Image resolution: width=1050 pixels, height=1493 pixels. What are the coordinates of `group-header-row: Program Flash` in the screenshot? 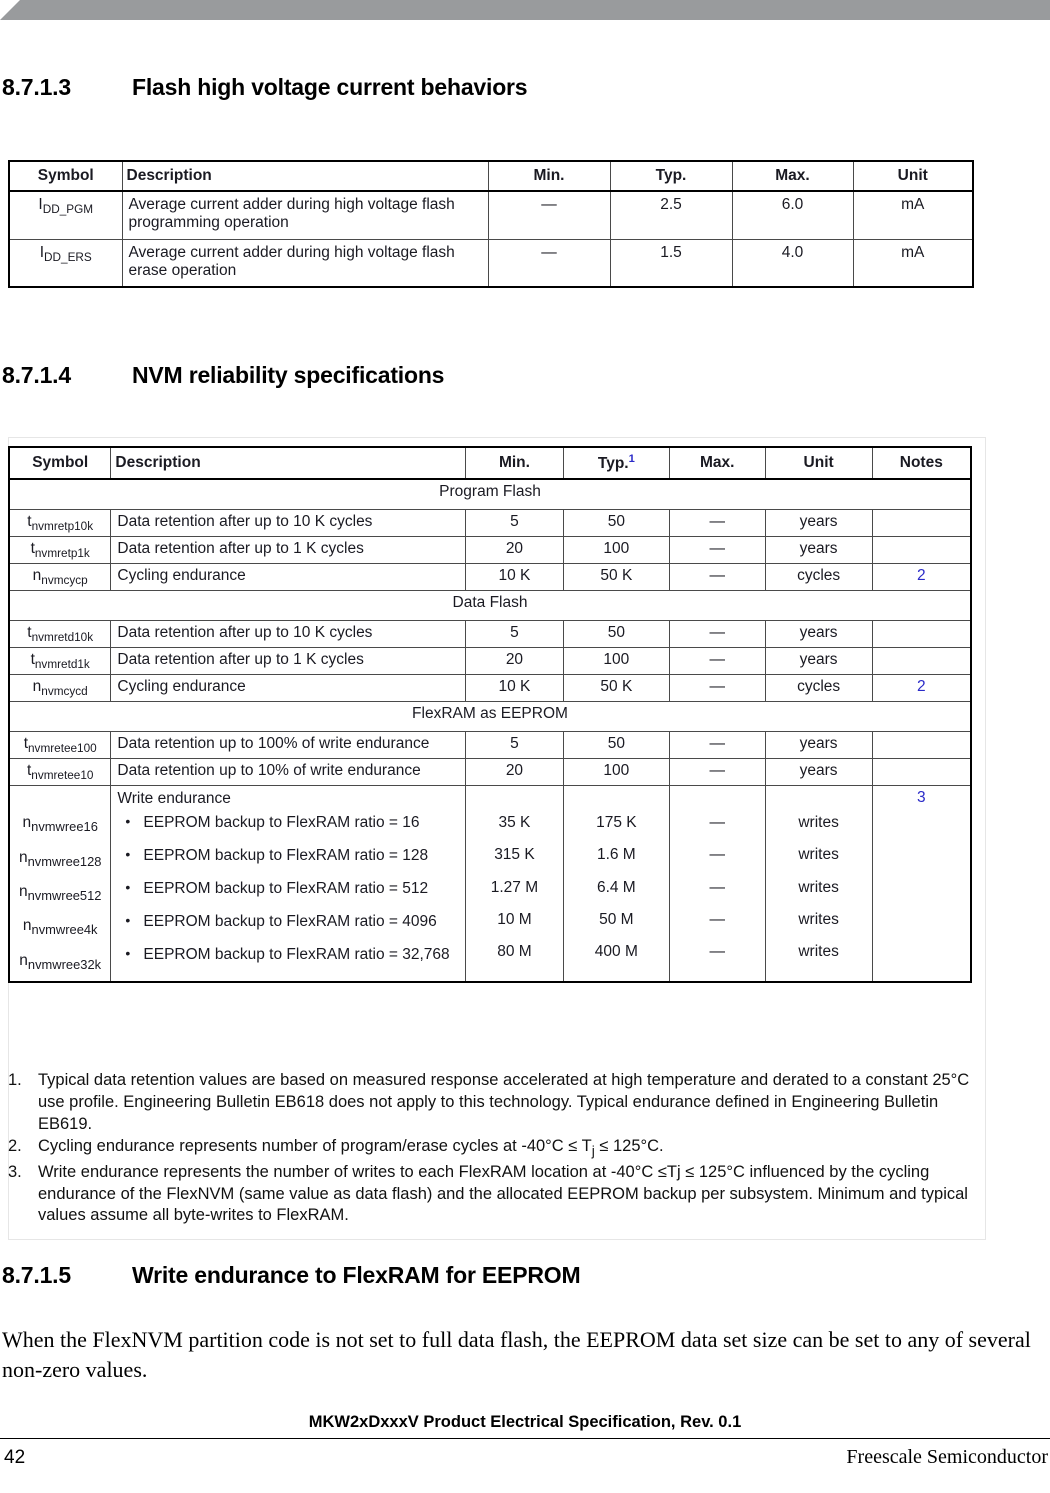 It's located at (490, 494).